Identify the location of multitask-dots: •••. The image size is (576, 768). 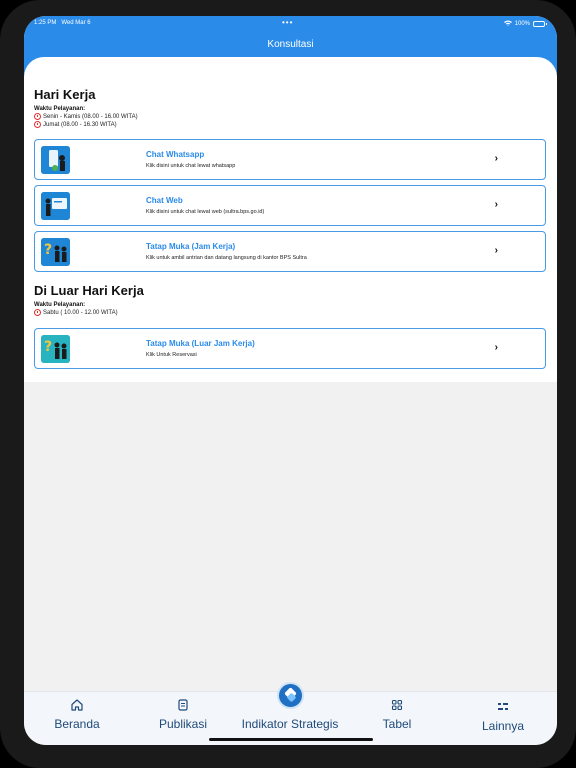
(287, 22).